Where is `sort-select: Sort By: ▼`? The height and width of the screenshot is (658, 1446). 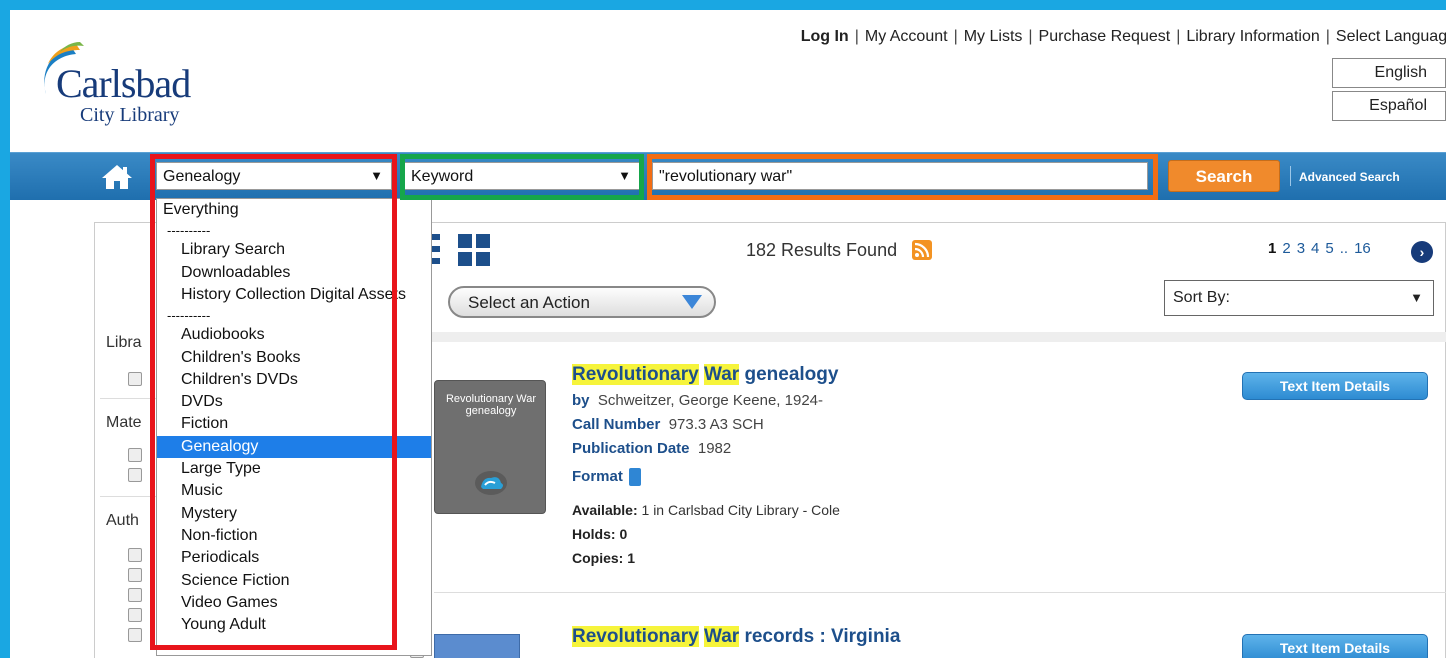 sort-select: Sort By: ▼ is located at coordinates (1299, 298).